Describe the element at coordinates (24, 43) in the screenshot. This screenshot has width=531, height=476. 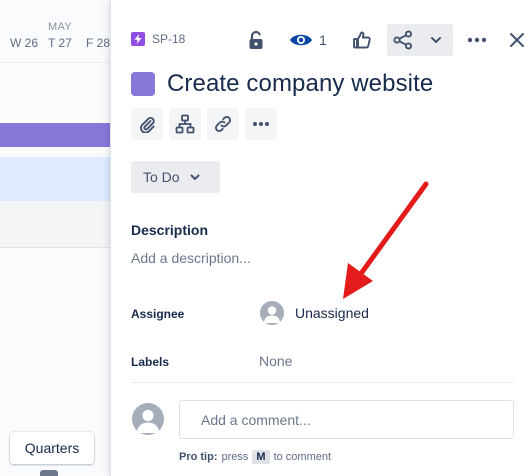
I see `timeline-week: W 26` at that location.